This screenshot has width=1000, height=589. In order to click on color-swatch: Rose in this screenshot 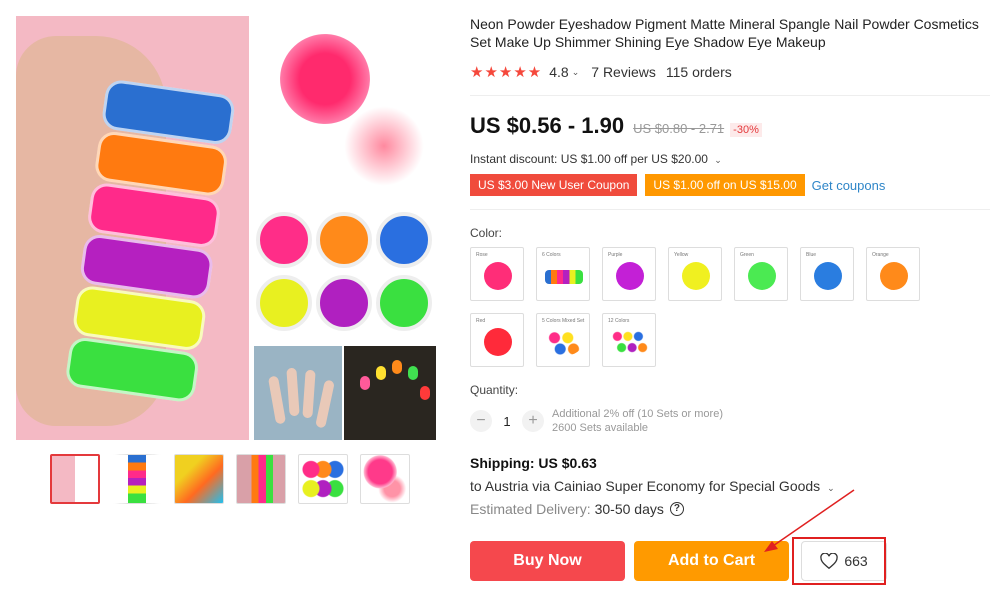, I will do `click(497, 274)`.